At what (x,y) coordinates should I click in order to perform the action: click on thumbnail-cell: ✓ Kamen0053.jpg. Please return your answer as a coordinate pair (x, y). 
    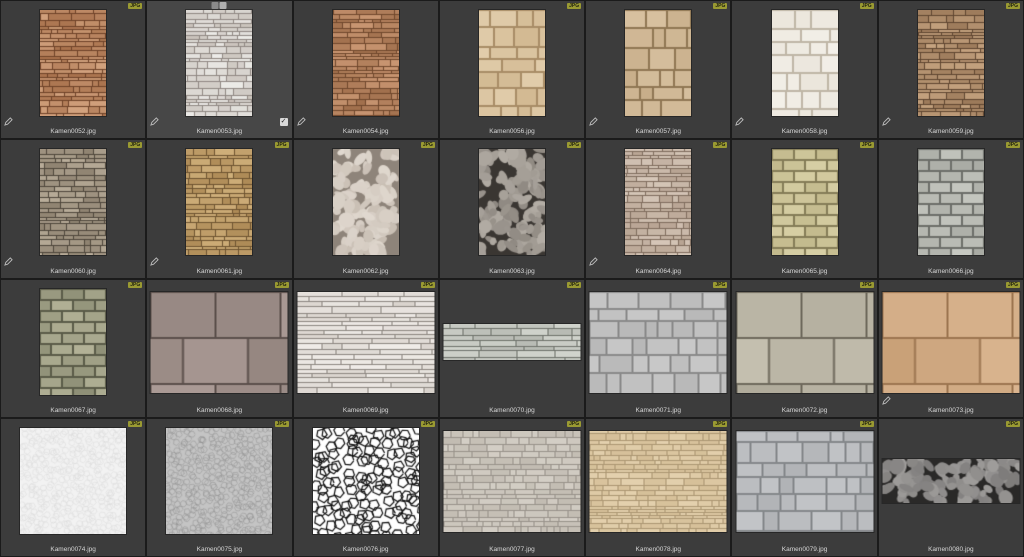
    Looking at the image, I should click on (219, 70).